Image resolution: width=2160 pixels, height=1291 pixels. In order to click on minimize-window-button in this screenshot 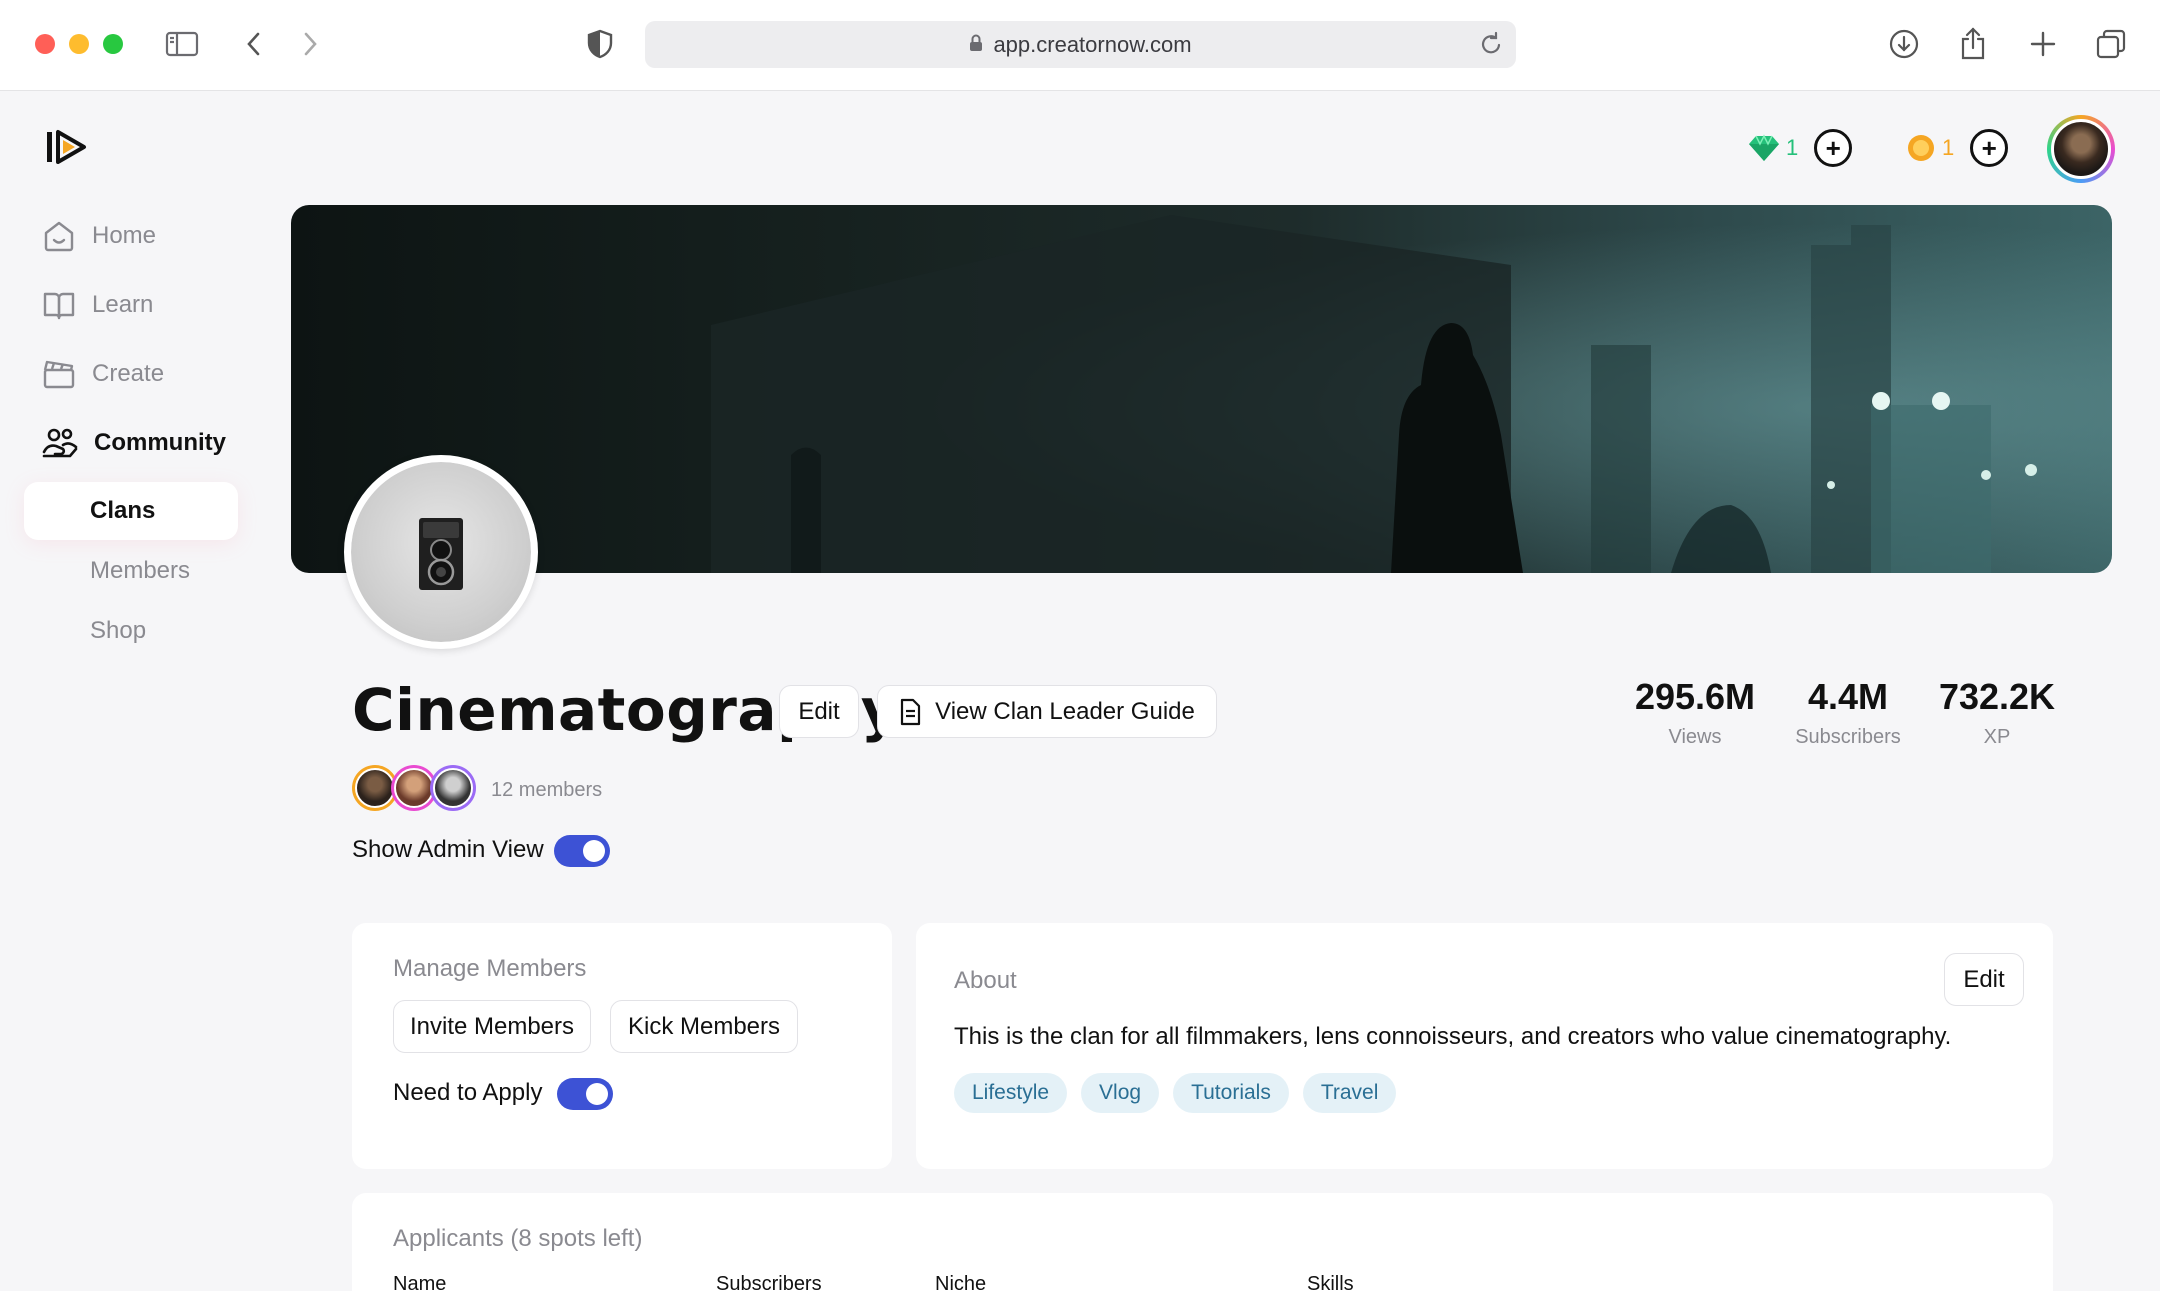, I will do `click(79, 44)`.